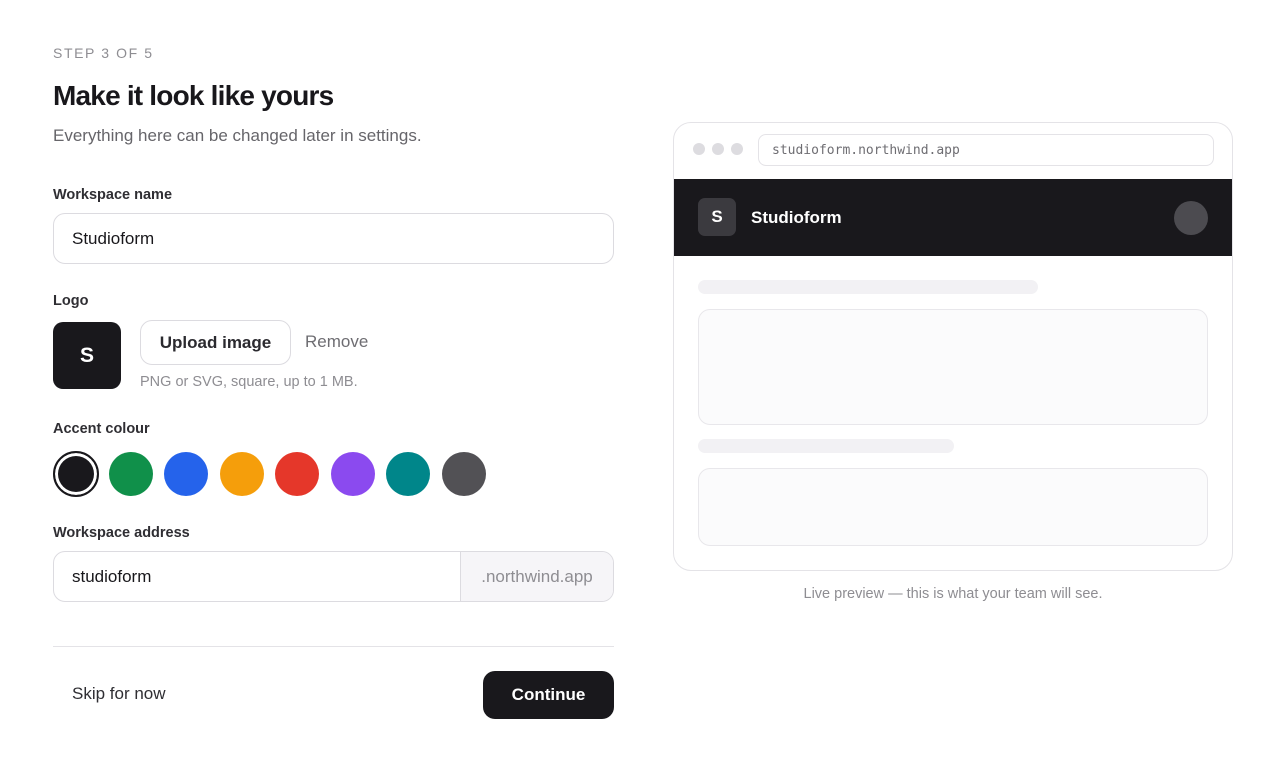 This screenshot has width=1280, height=768. Describe the element at coordinates (333, 646) in the screenshot. I see `footer-divider` at that location.